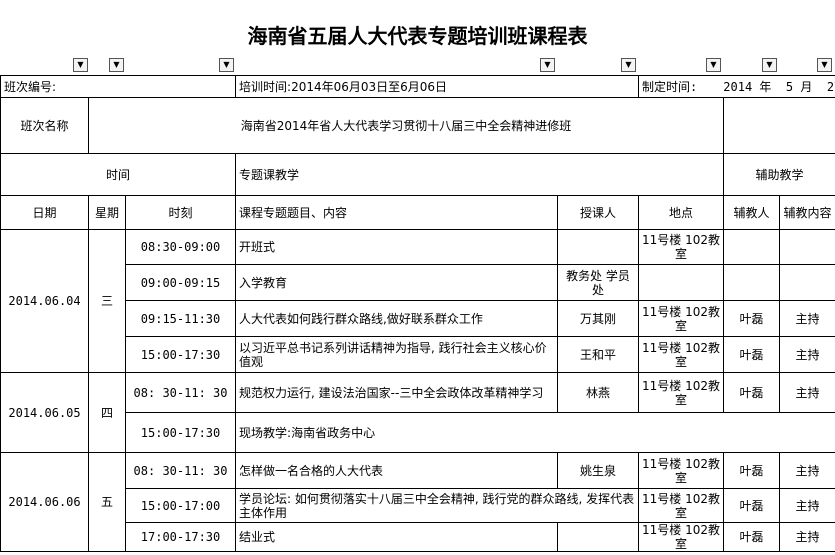 Image resolution: width=835 pixels, height=555 pixels. What do you see at coordinates (44, 212) in the screenshot?
I see `col-date-header: 日期` at bounding box center [44, 212].